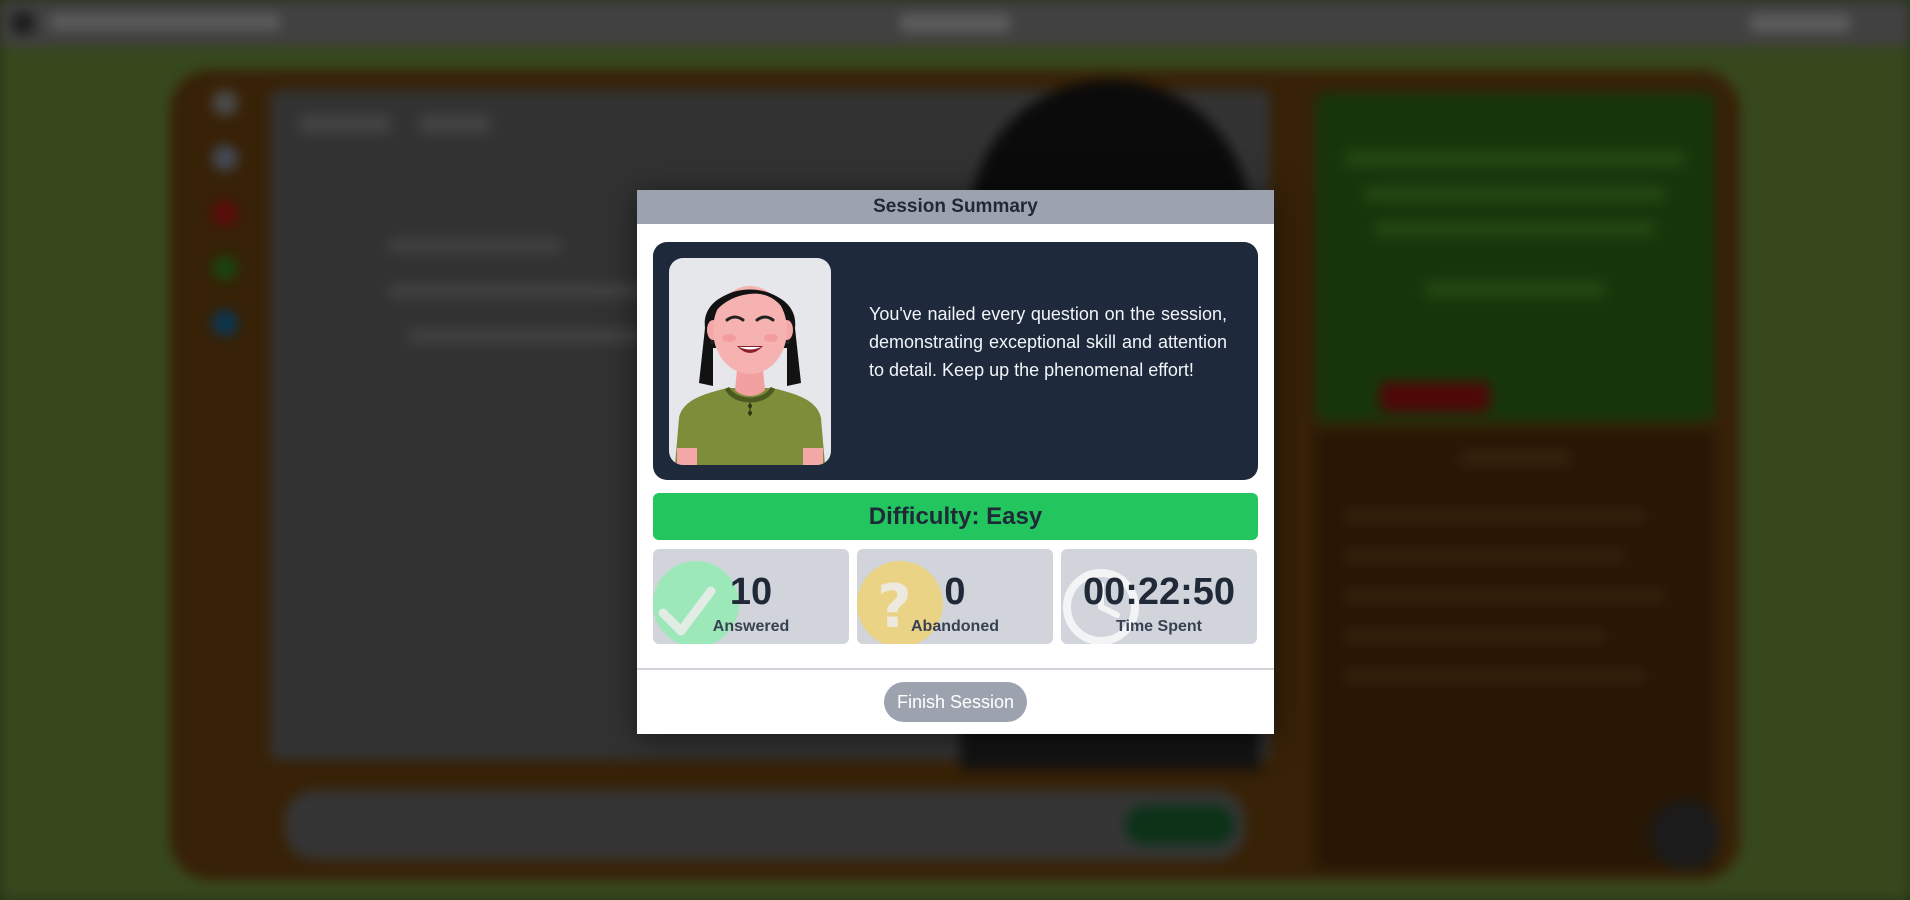  I want to click on abandoned-count: 0, so click(955, 592).